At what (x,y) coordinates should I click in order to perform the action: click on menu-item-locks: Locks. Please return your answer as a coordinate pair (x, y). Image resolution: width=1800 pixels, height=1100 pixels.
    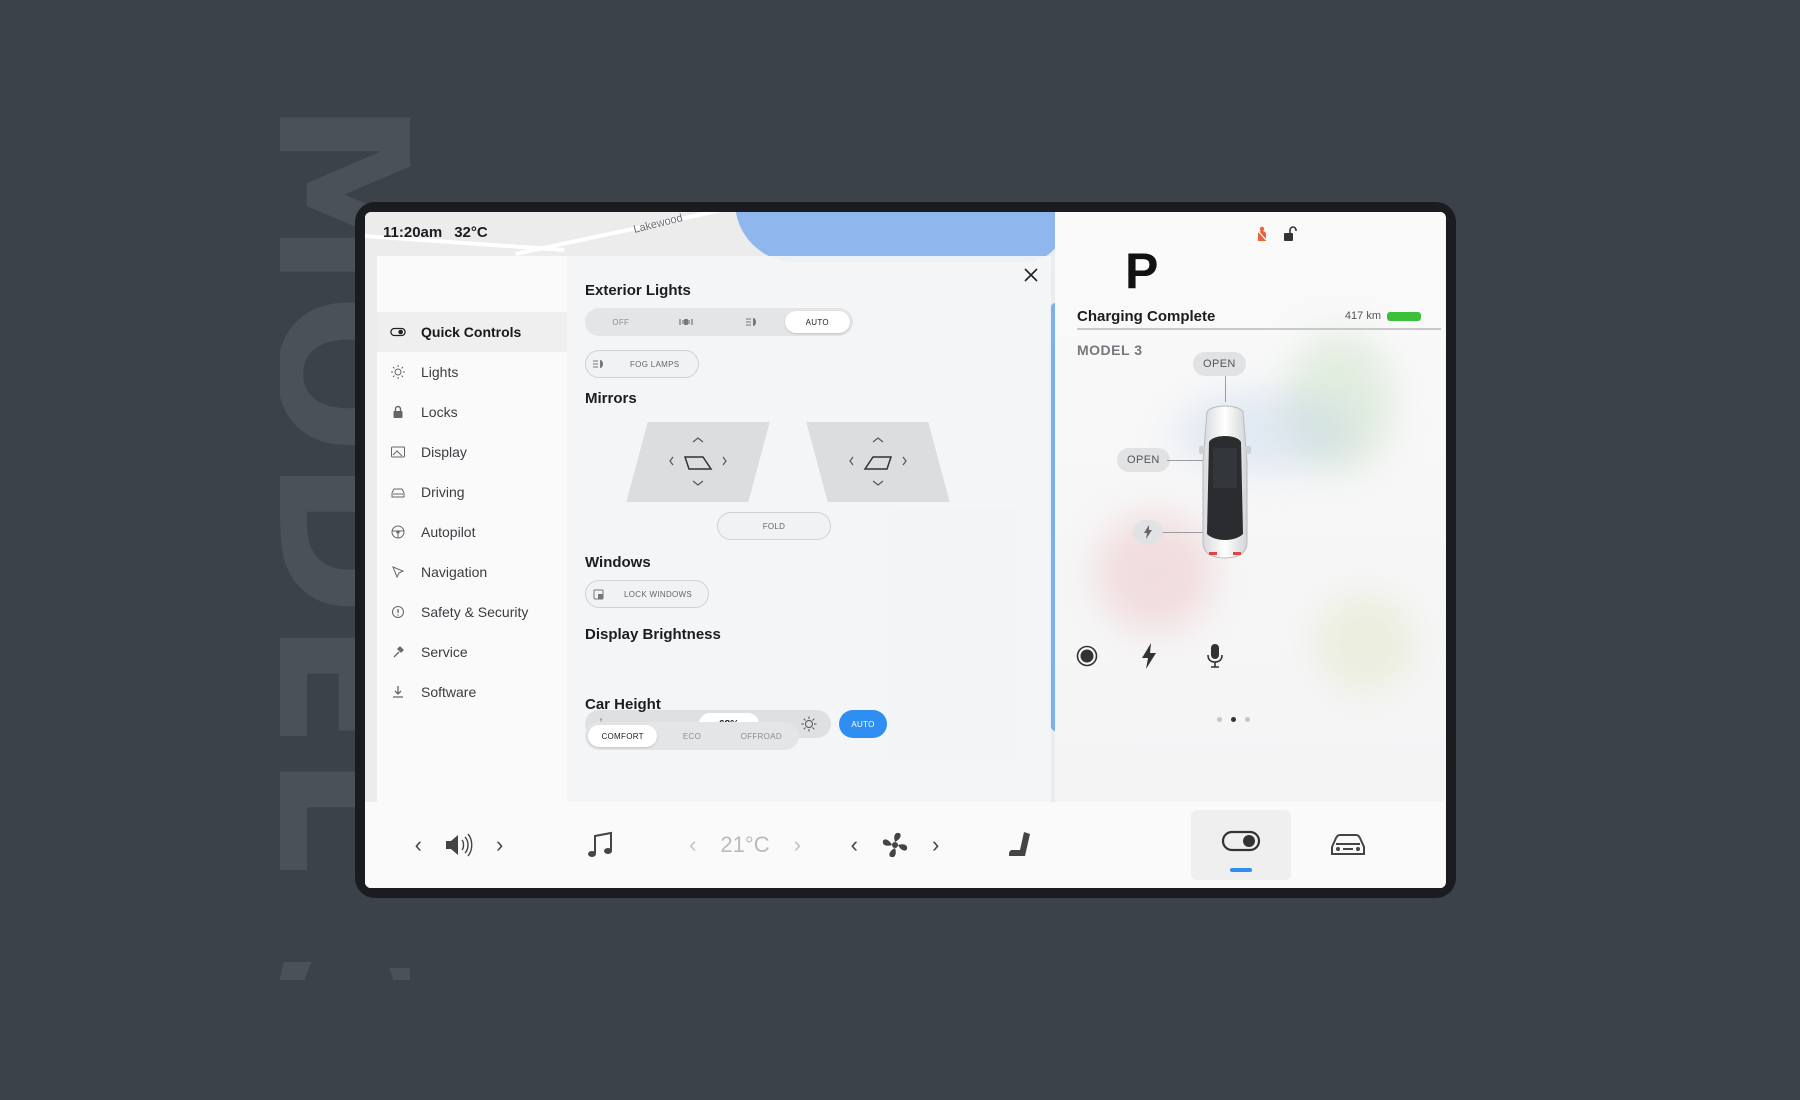
    Looking at the image, I should click on (472, 412).